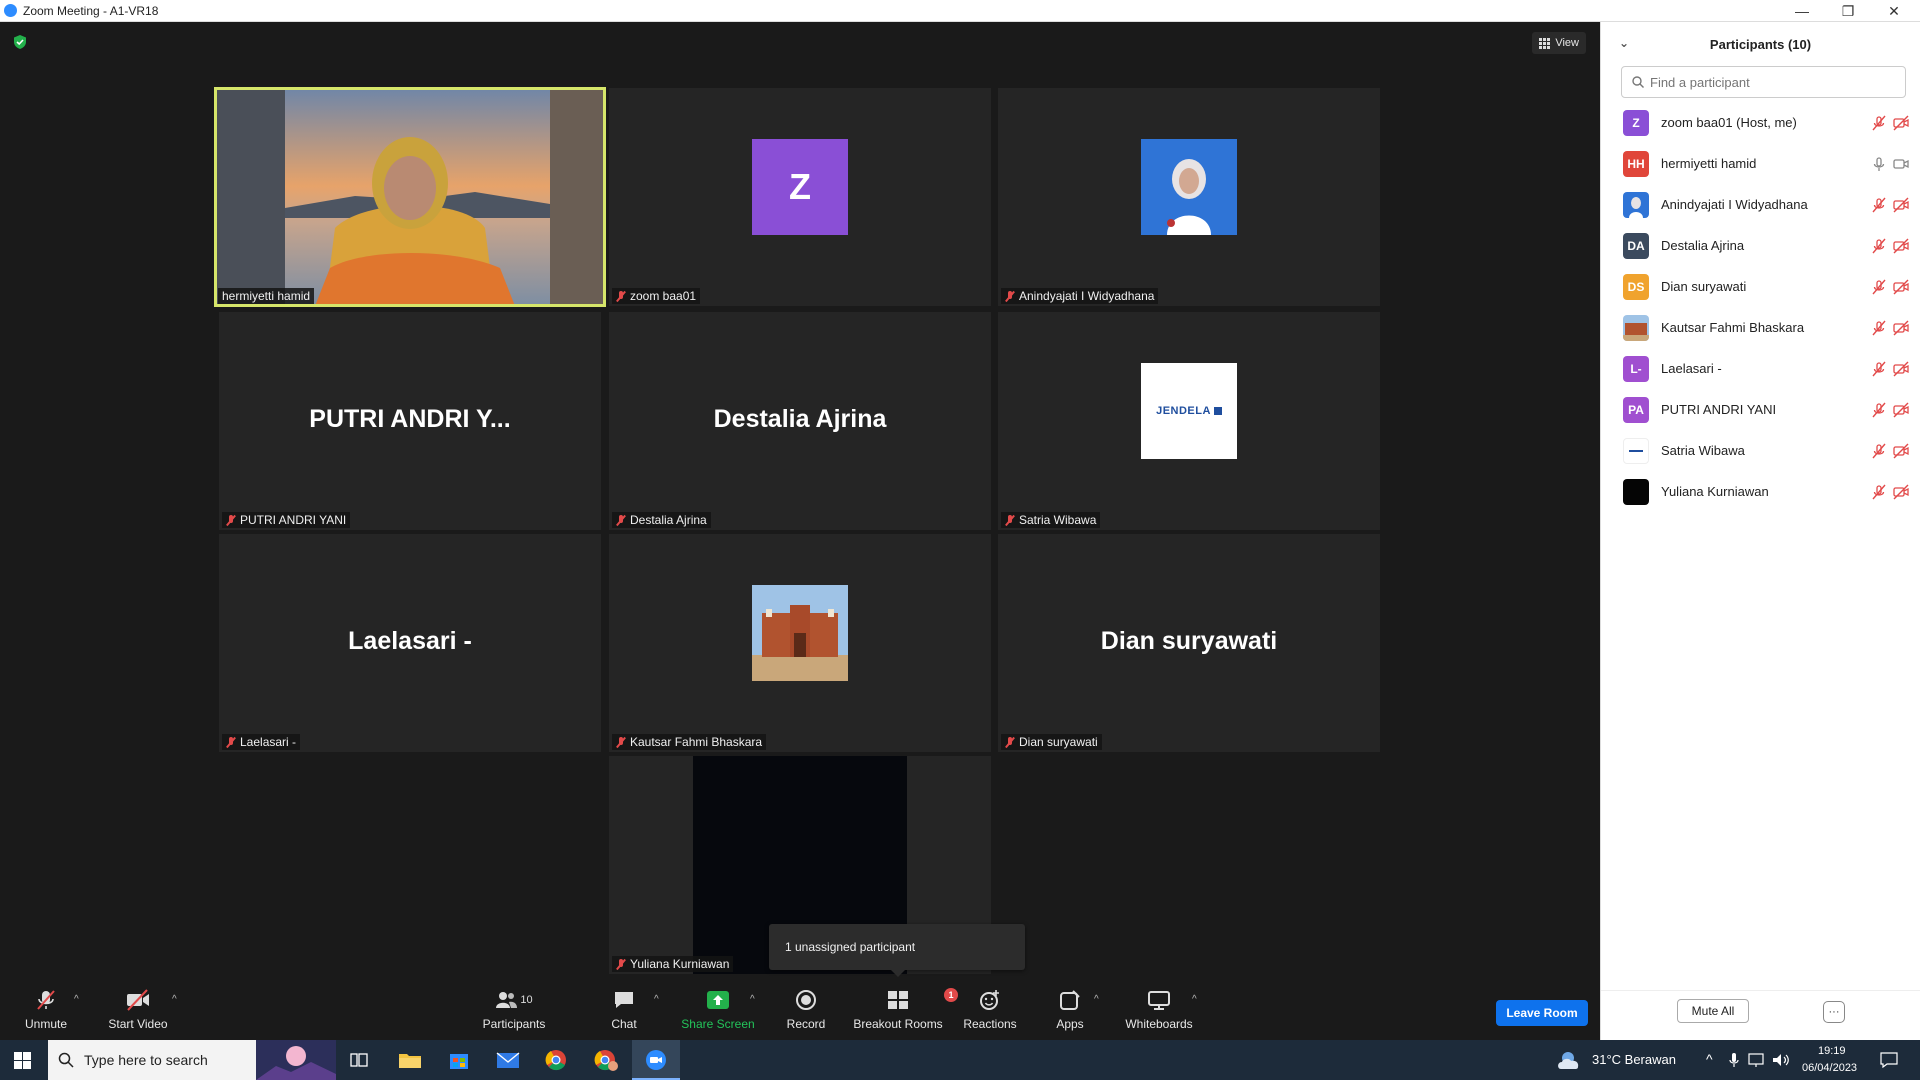 The image size is (1920, 1080). Describe the element at coordinates (1879, 164) in the screenshot. I see `mic-icon` at that location.